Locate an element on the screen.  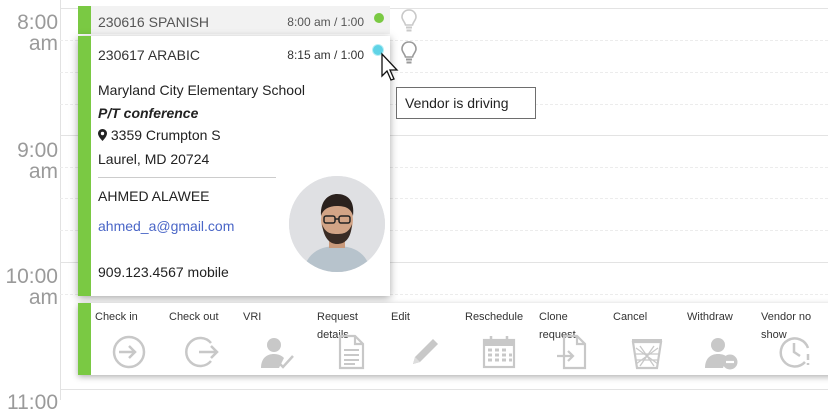
clock-icon is located at coordinates (794, 352).